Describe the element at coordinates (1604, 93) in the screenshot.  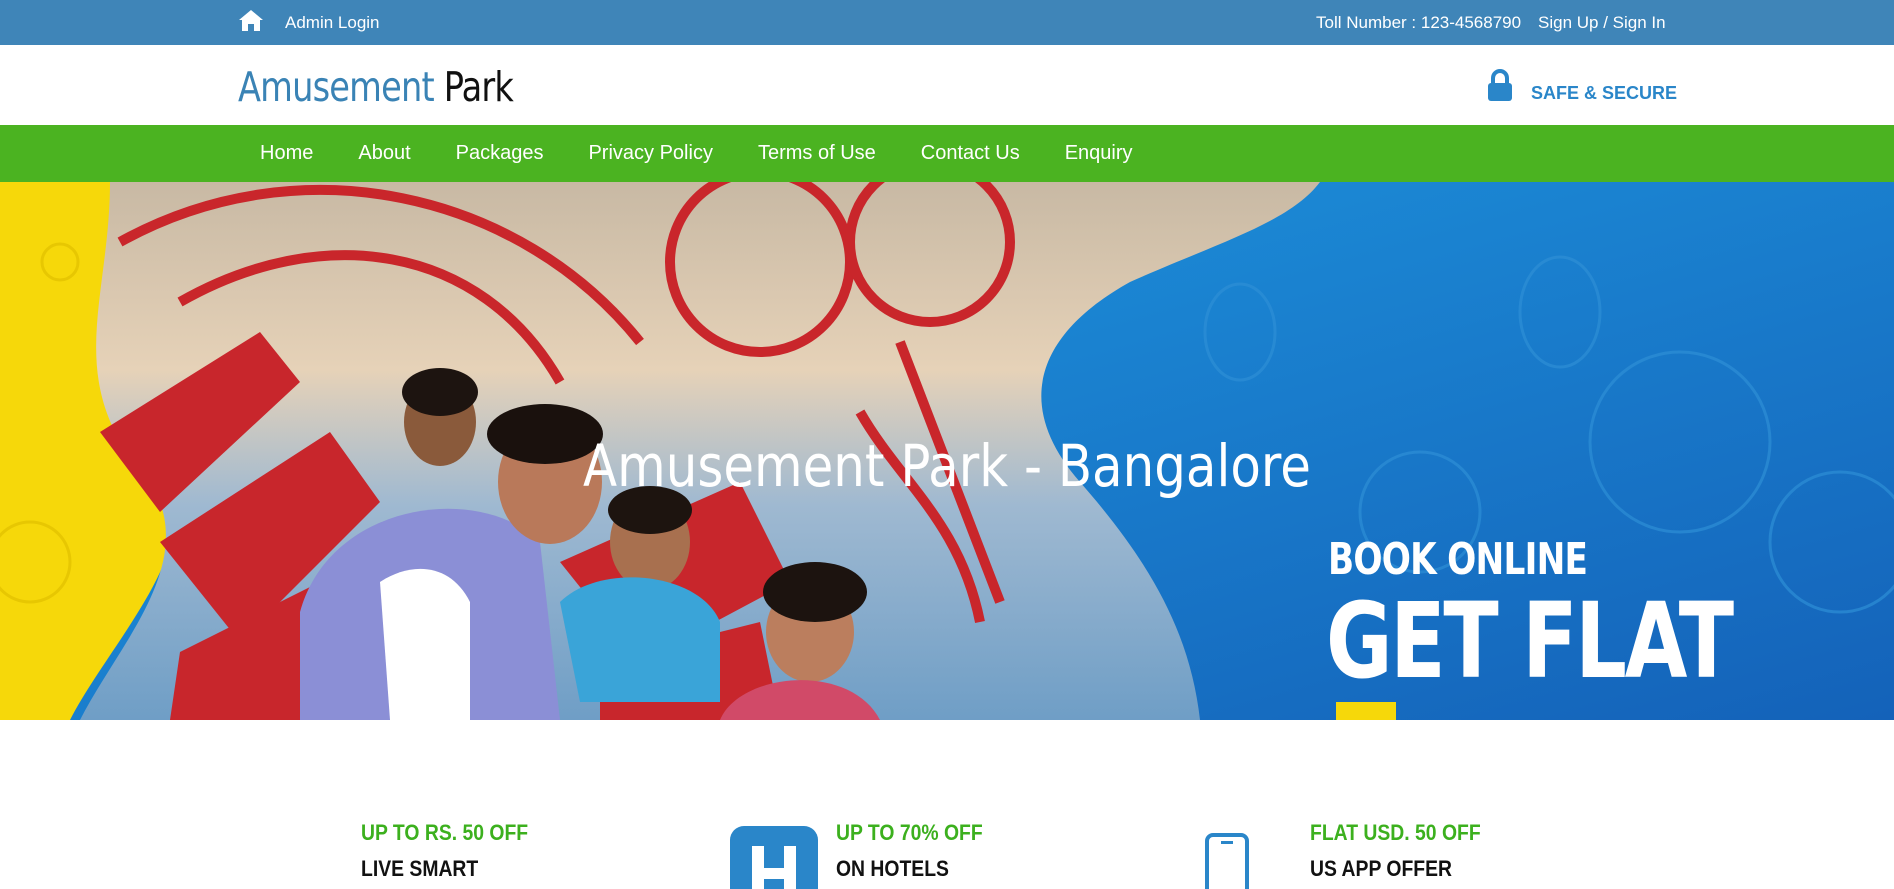
I see `safe-secure-text: SAFE & SECURE` at that location.